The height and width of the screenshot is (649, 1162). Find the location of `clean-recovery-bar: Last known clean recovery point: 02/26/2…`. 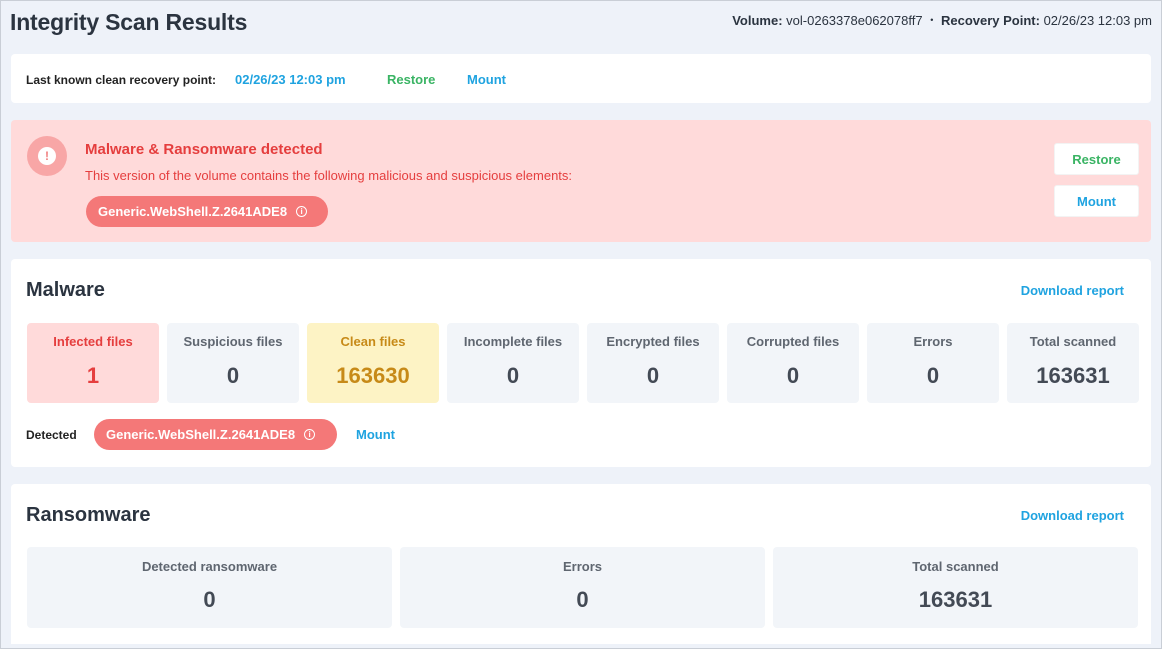

clean-recovery-bar: Last known clean recovery point: 02/26/2… is located at coordinates (581, 78).